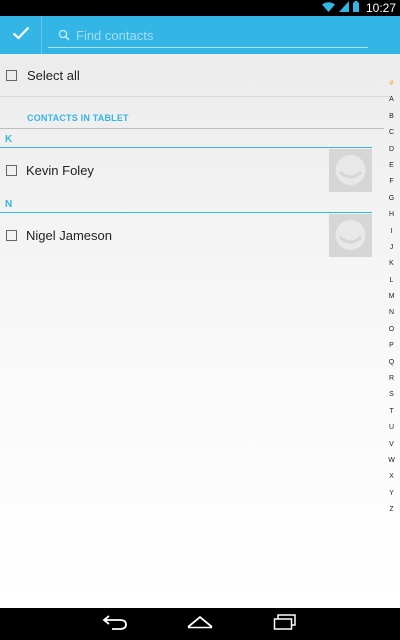 This screenshot has width=400, height=640. Describe the element at coordinates (64, 37) in the screenshot. I see `search-icon` at that location.